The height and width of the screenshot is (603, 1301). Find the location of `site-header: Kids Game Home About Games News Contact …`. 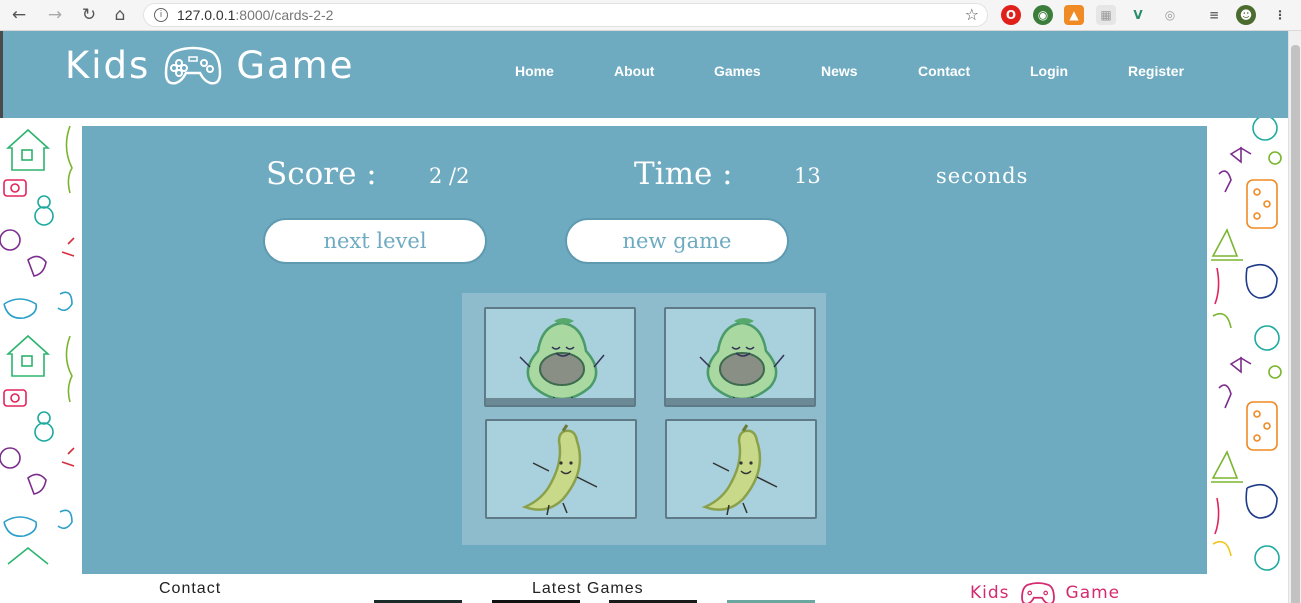

site-header: Kids Game Home About Games News Contact … is located at coordinates (644, 74).